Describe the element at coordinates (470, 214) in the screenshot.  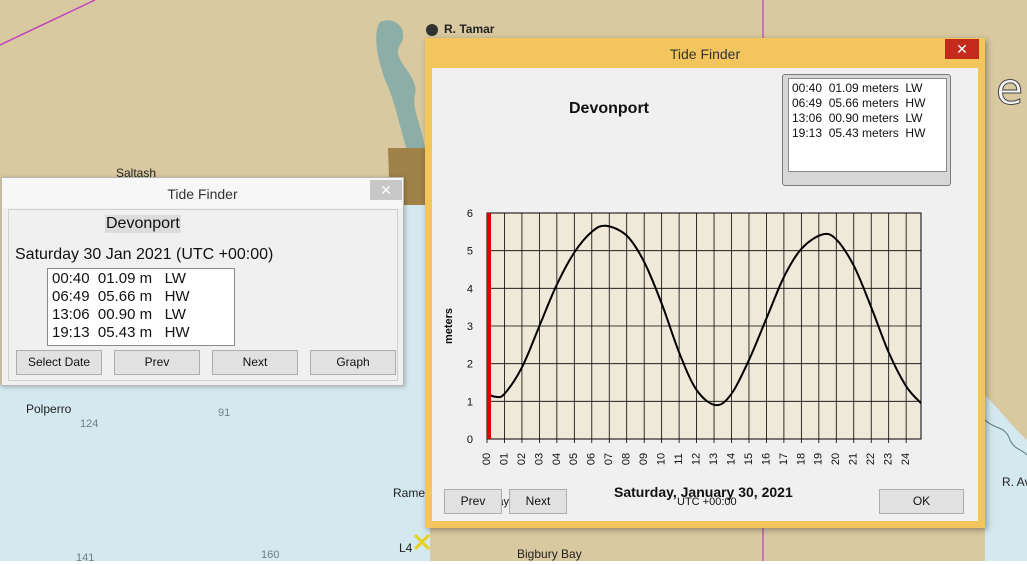
I see `y-tick-label: 6` at that location.